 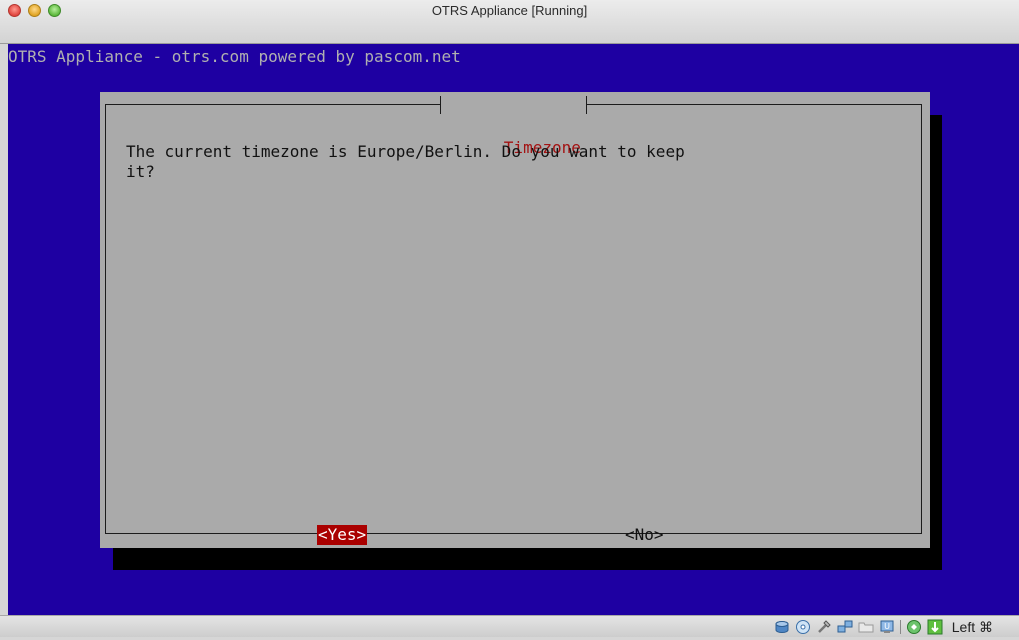 What do you see at coordinates (824, 627) in the screenshot?
I see `usb-icon` at bounding box center [824, 627].